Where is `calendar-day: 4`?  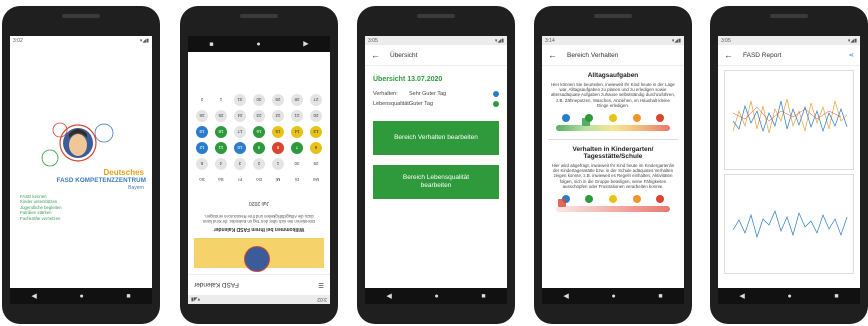
calendar-day: 4 is located at coordinates (221, 164).